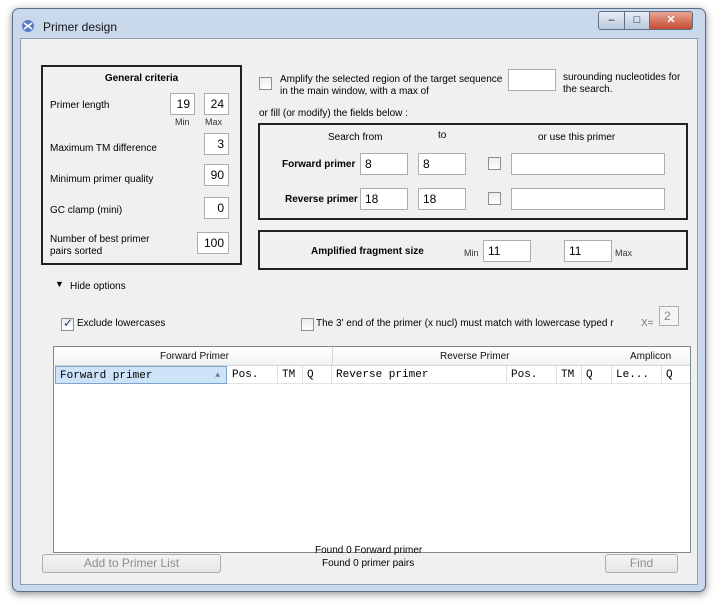  I want to click on fragment-max-input: 11, so click(588, 251).